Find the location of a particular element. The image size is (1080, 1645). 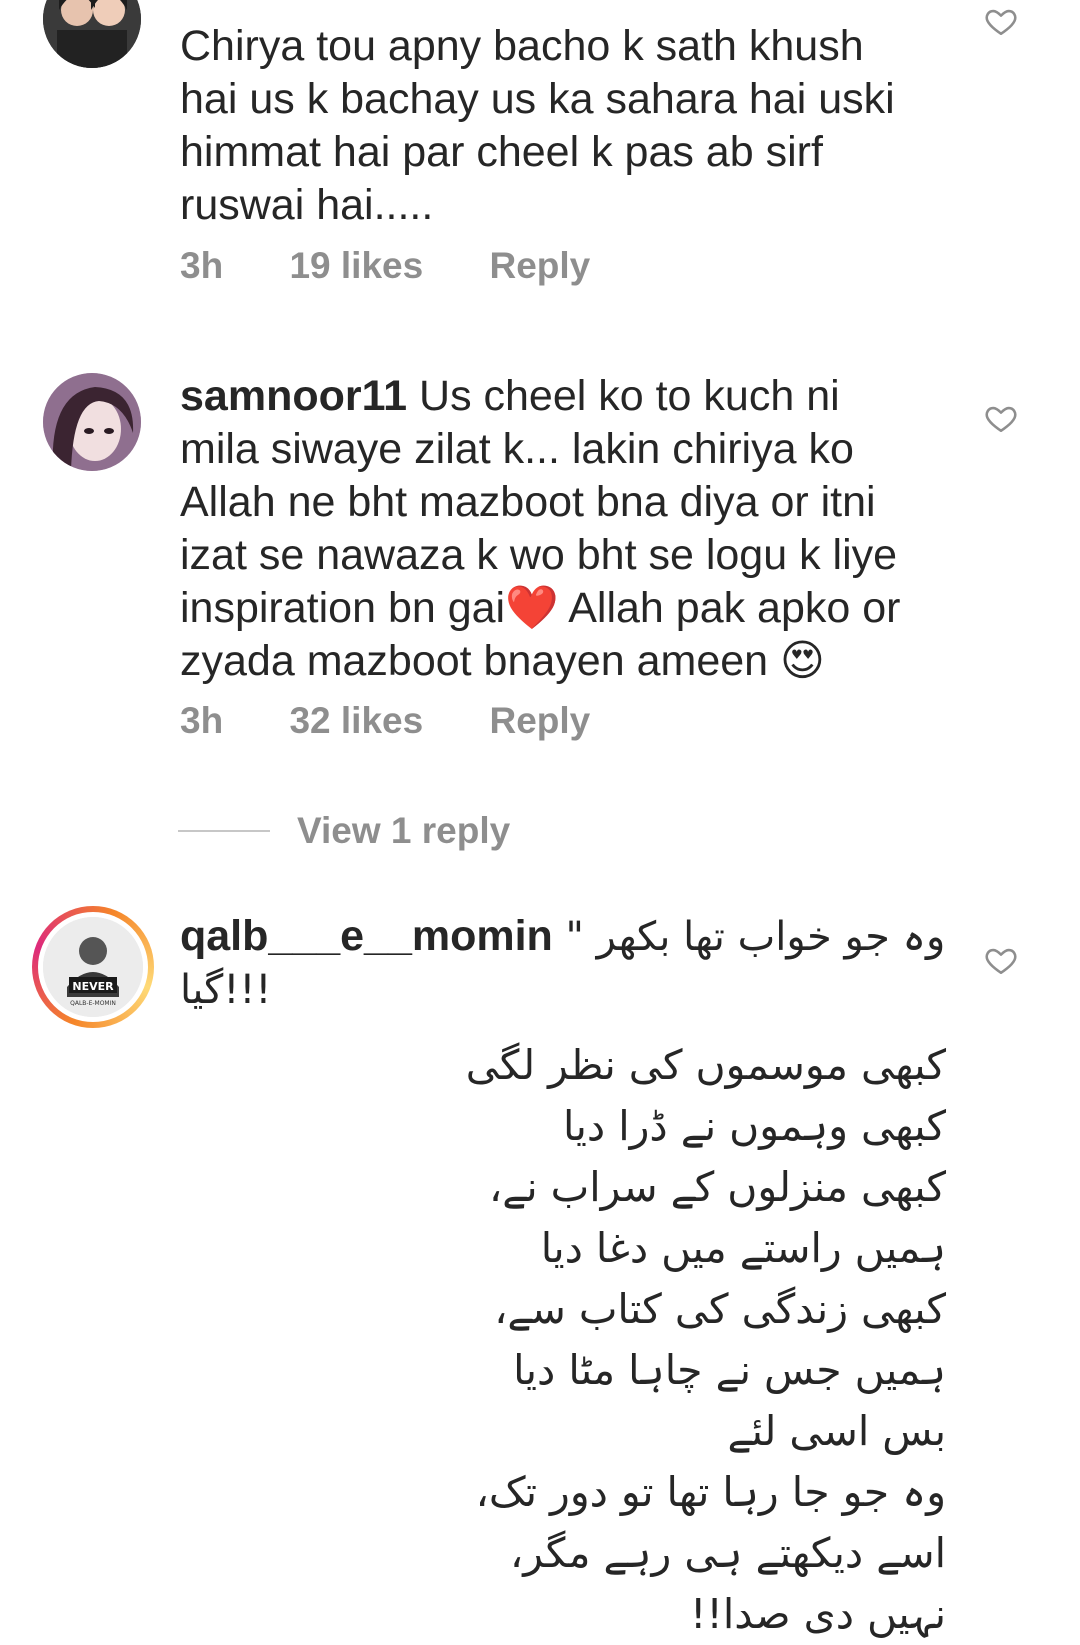

comment-meta: 3h 19 likes Reply is located at coordinates (385, 266).